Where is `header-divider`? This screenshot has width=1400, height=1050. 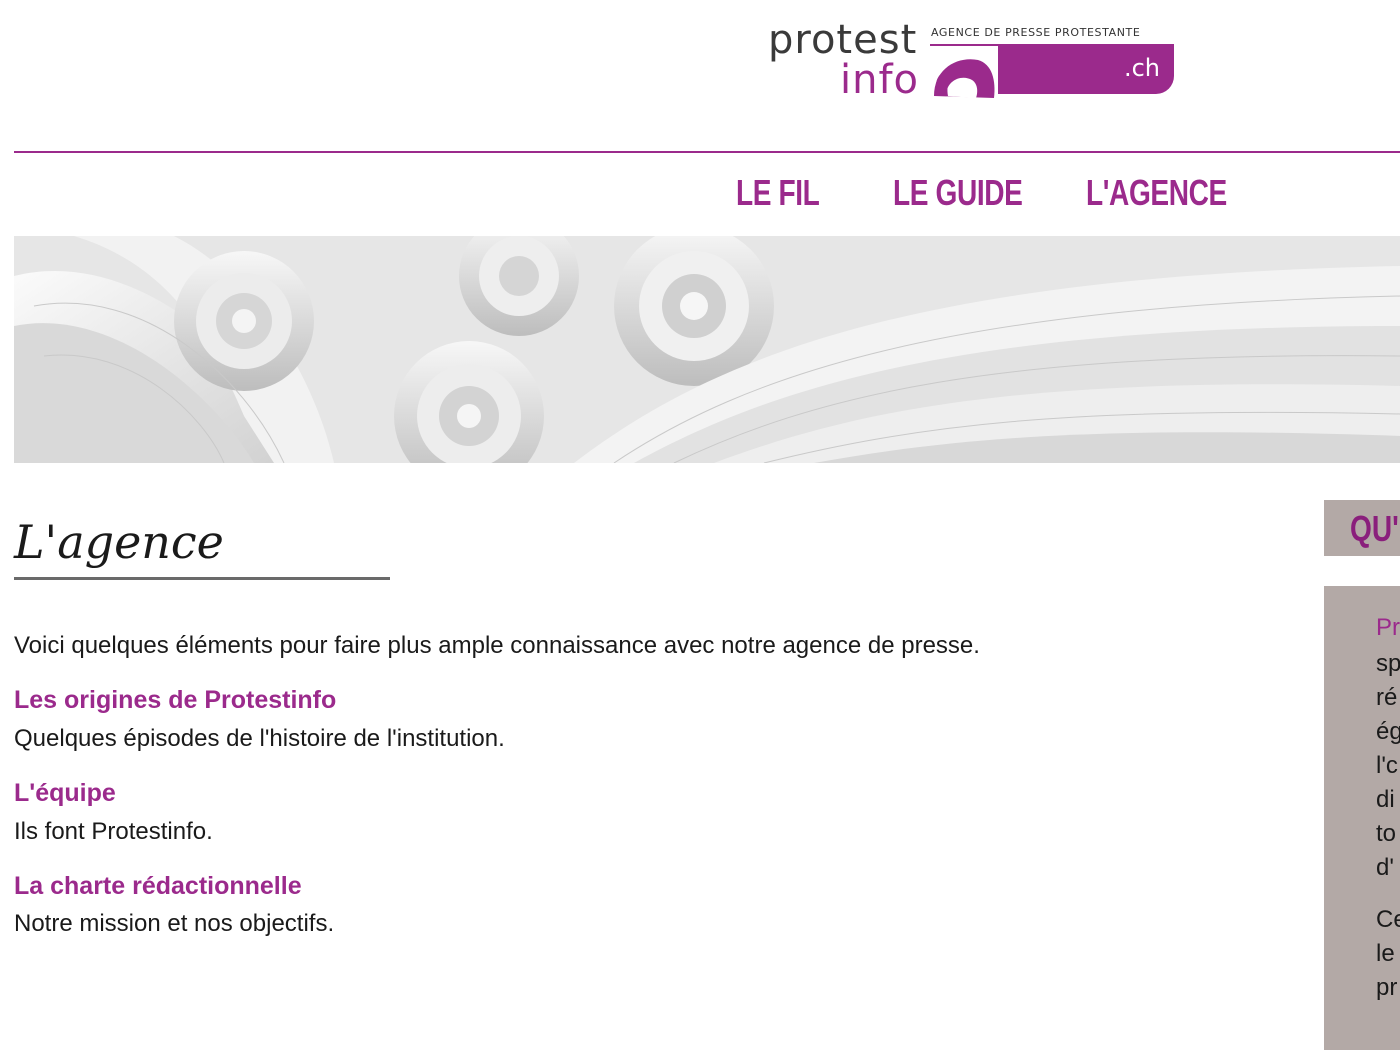
header-divider is located at coordinates (707, 152).